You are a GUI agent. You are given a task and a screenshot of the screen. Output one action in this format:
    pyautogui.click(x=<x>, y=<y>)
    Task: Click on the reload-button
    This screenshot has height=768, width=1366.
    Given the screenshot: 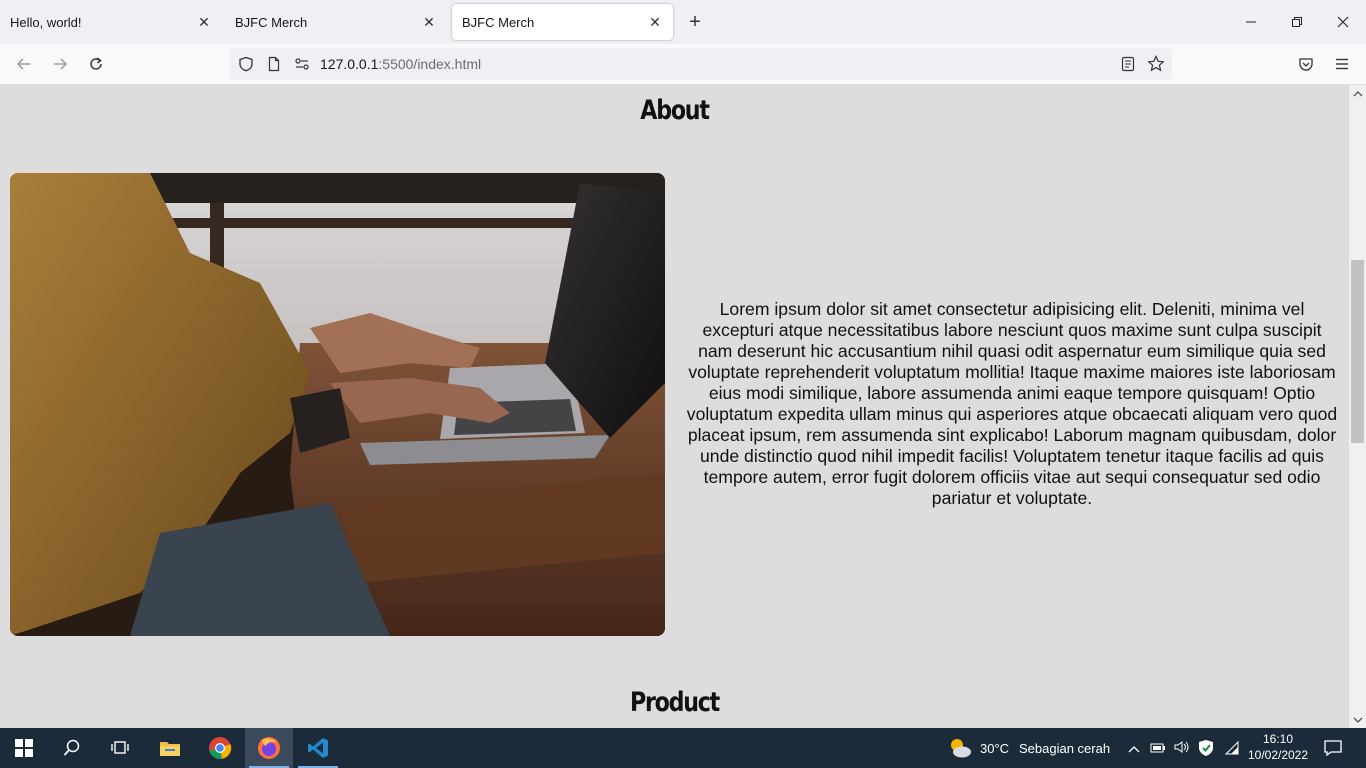 What is the action you would take?
    pyautogui.click(x=96, y=64)
    